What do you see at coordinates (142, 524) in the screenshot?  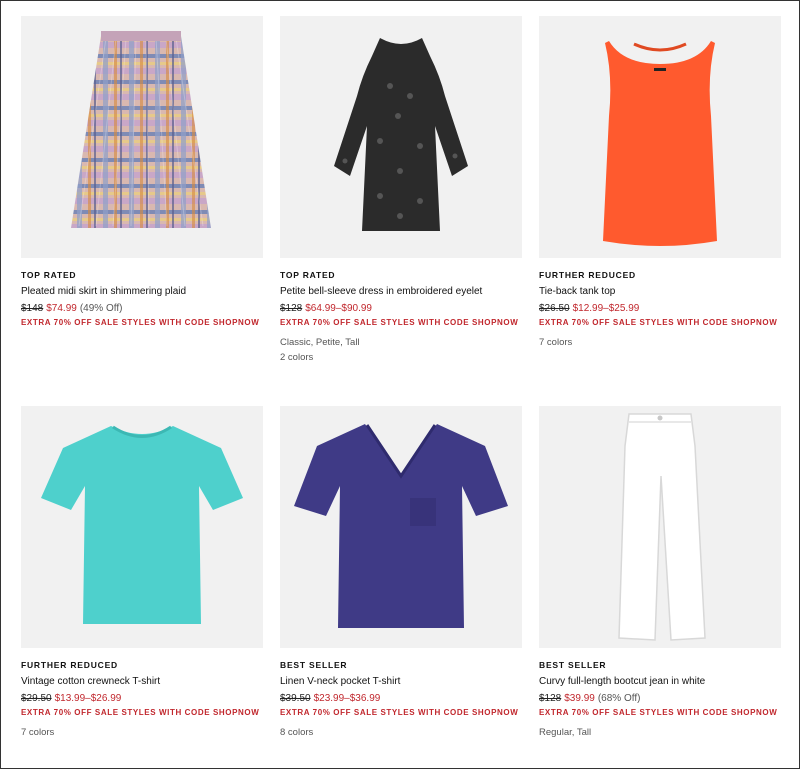 I see `teal-tshirt-image` at bounding box center [142, 524].